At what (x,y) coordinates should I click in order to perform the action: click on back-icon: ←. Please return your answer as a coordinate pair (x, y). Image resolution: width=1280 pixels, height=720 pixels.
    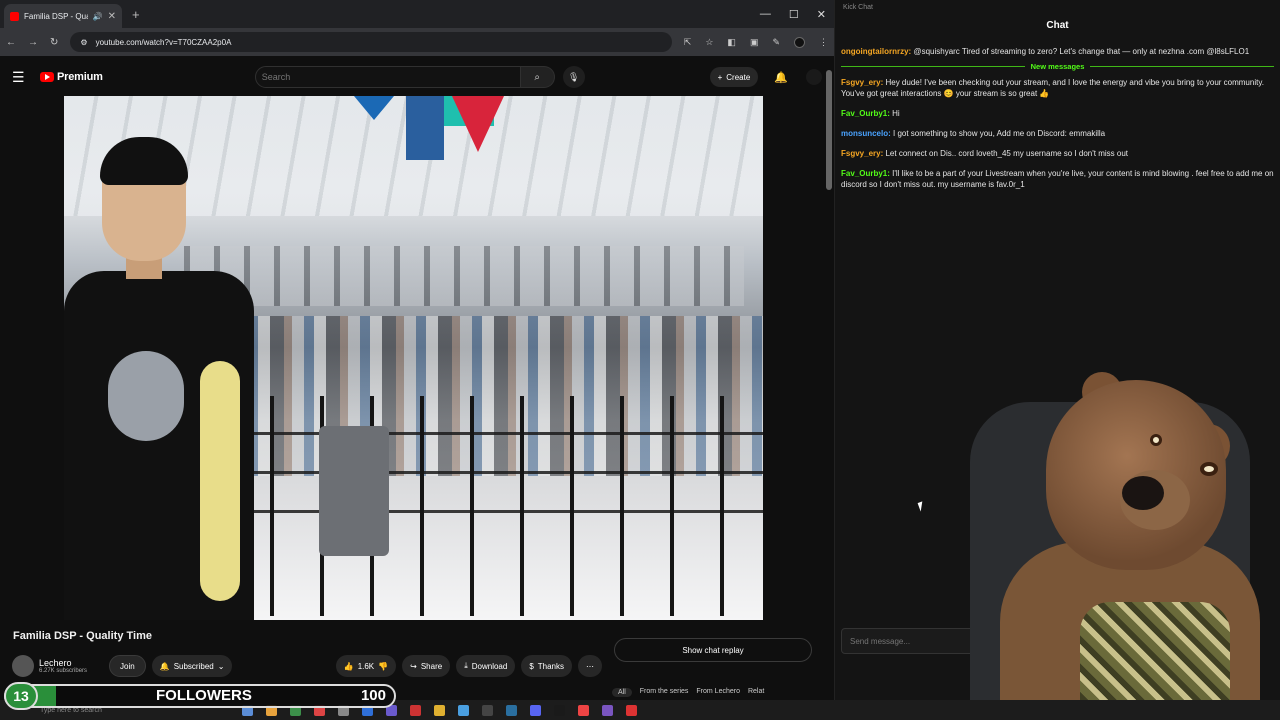
    Looking at the image, I should click on (11, 42).